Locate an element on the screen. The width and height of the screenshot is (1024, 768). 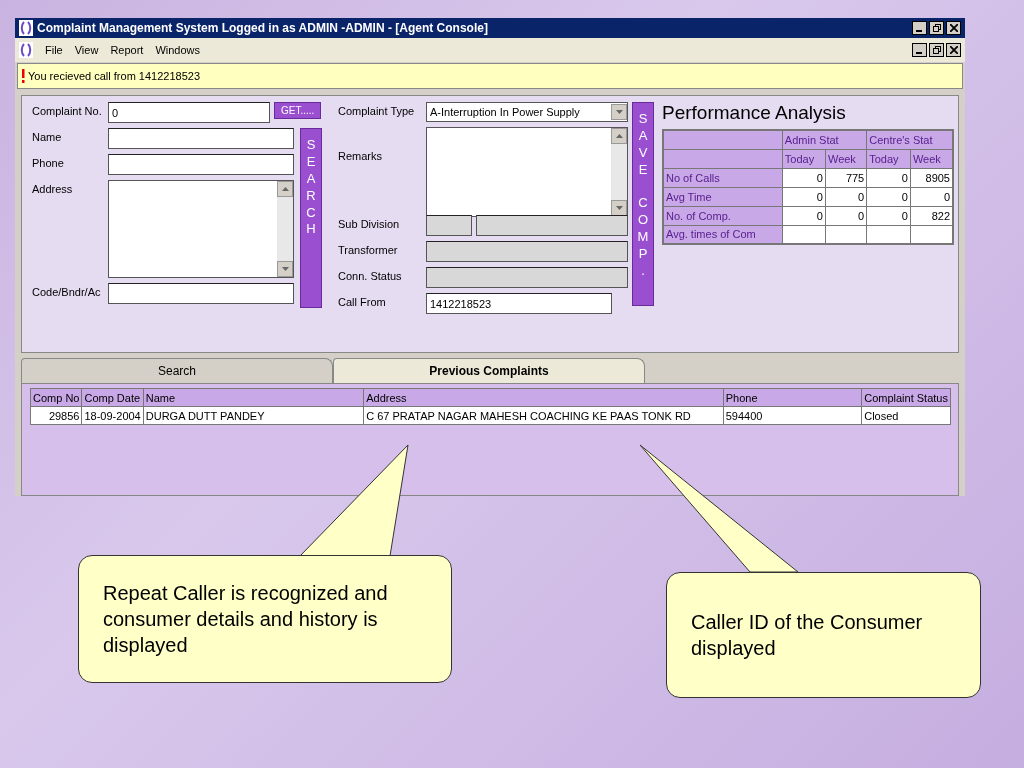
search-button: SEARCH is located at coordinates (311, 218).